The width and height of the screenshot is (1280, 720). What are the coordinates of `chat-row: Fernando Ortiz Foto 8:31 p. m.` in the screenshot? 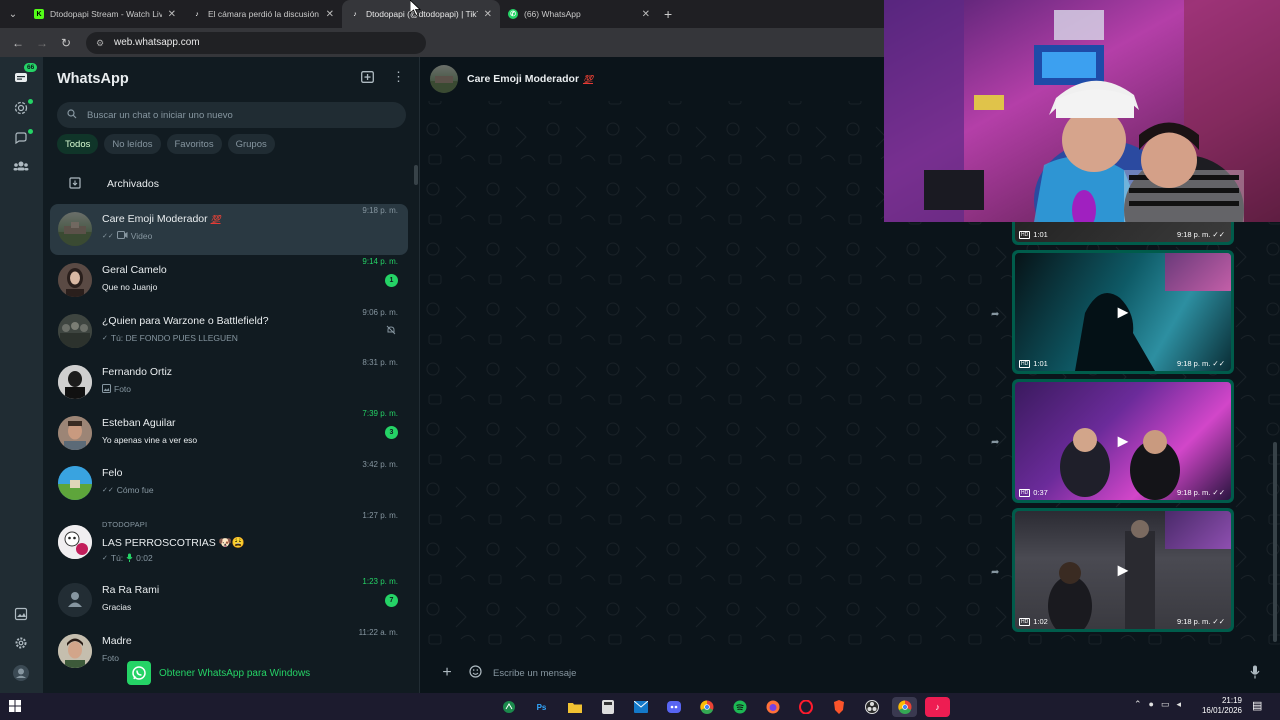 It's located at (229, 381).